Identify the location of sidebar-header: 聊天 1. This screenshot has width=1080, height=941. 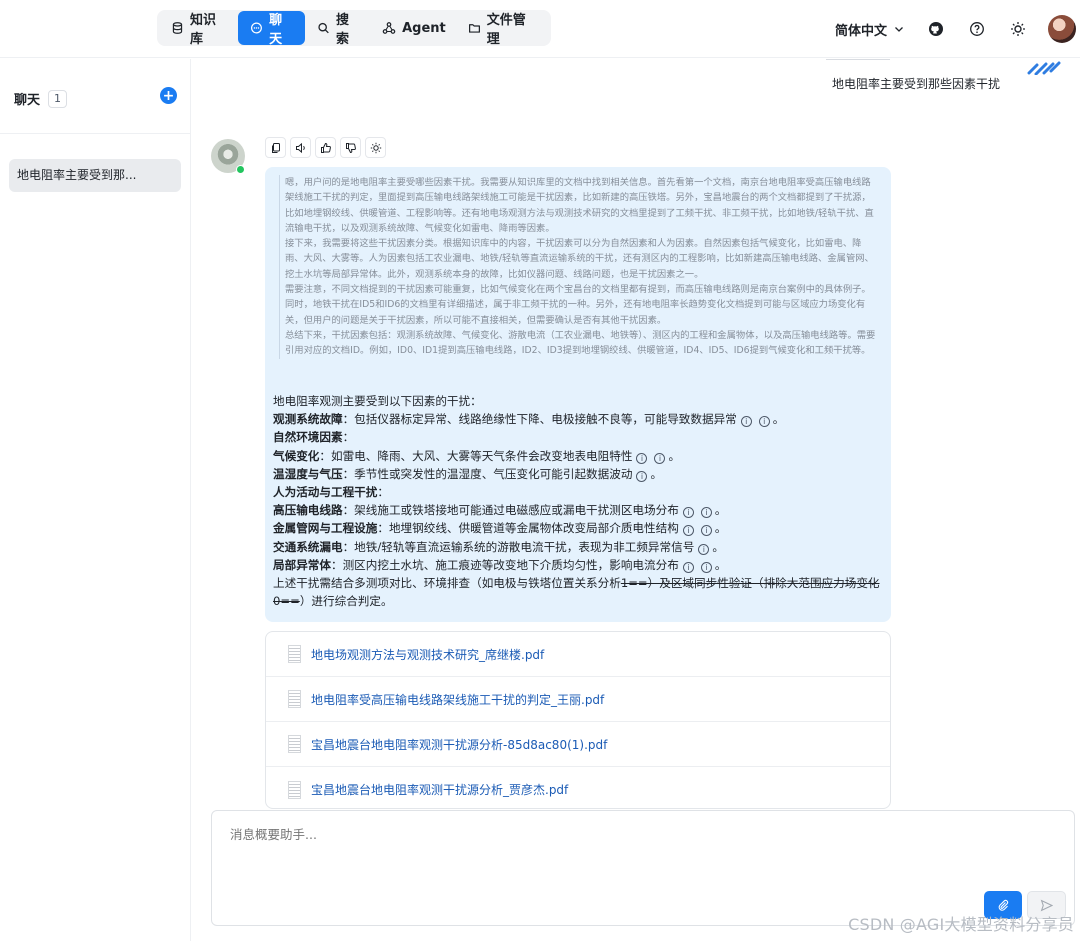
(41, 98).